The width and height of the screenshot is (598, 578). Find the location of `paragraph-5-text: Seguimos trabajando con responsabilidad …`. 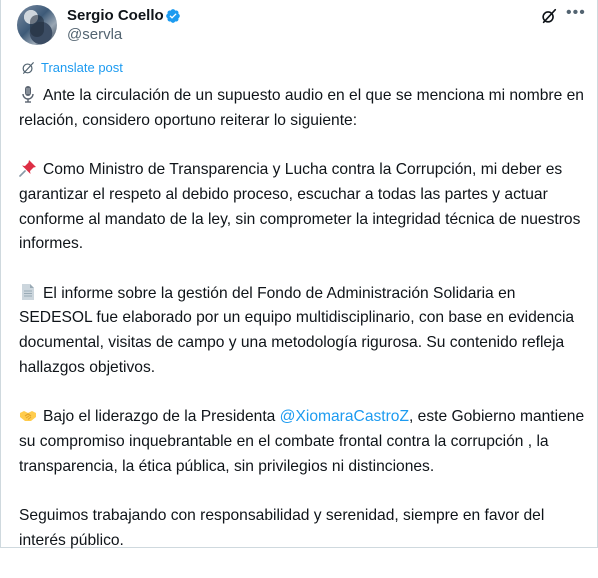

paragraph-5-text: Seguimos trabajando con responsabilidad … is located at coordinates (282, 527).